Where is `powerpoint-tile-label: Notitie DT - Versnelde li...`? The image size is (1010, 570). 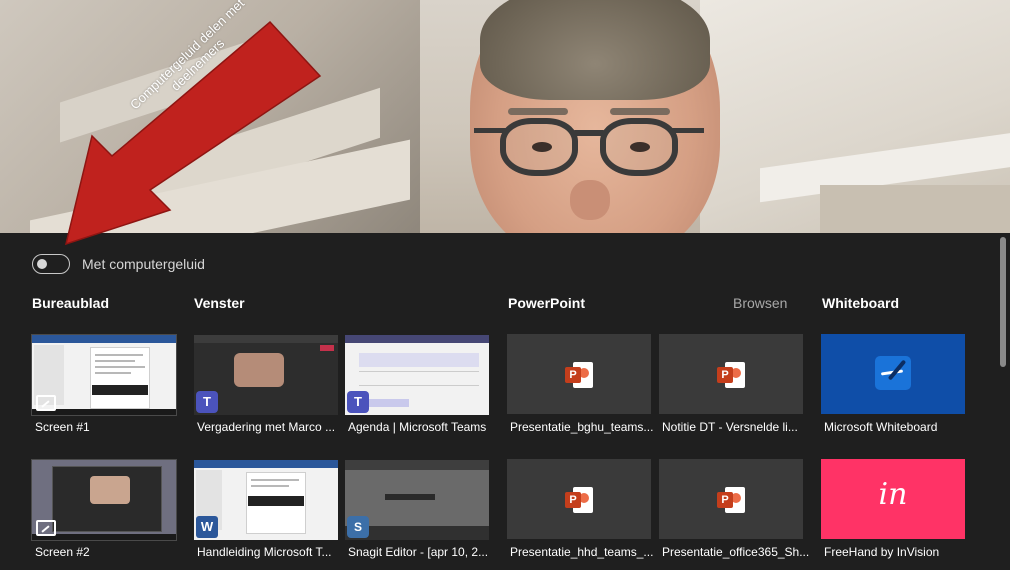
powerpoint-tile-label: Notitie DT - Versnelde li... is located at coordinates (730, 427).